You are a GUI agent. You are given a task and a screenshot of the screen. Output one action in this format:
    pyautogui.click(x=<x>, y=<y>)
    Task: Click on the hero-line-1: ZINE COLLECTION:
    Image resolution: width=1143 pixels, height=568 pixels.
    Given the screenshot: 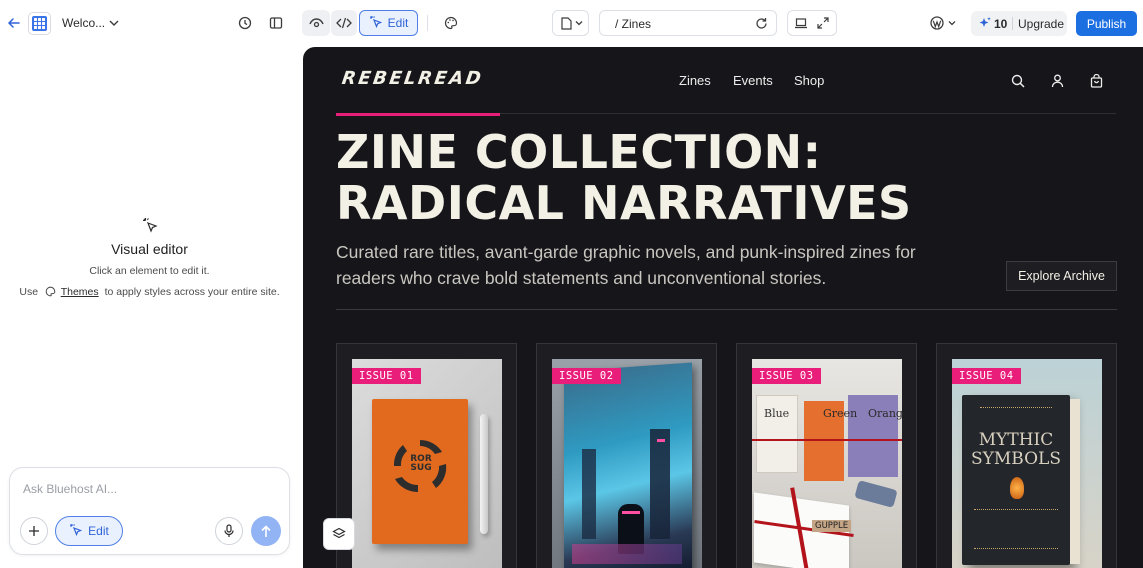 What is the action you would take?
    pyautogui.click(x=579, y=152)
    